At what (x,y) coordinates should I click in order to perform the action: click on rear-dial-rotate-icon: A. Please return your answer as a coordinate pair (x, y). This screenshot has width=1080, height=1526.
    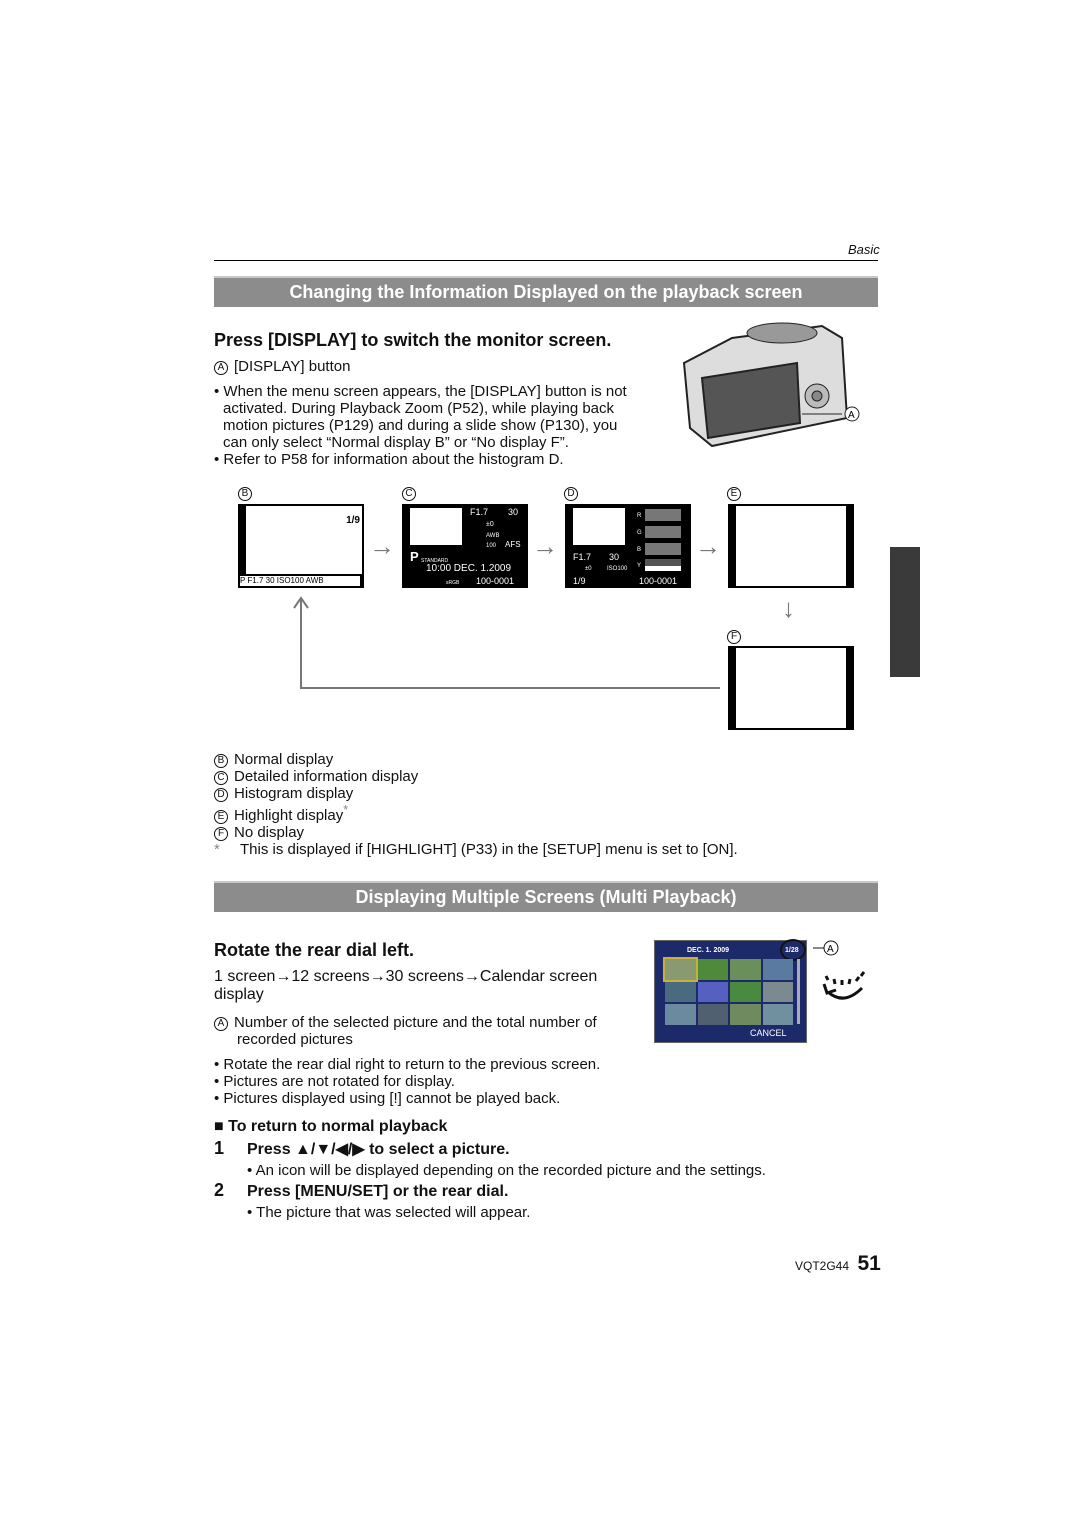
    Looking at the image, I should click on (839, 970).